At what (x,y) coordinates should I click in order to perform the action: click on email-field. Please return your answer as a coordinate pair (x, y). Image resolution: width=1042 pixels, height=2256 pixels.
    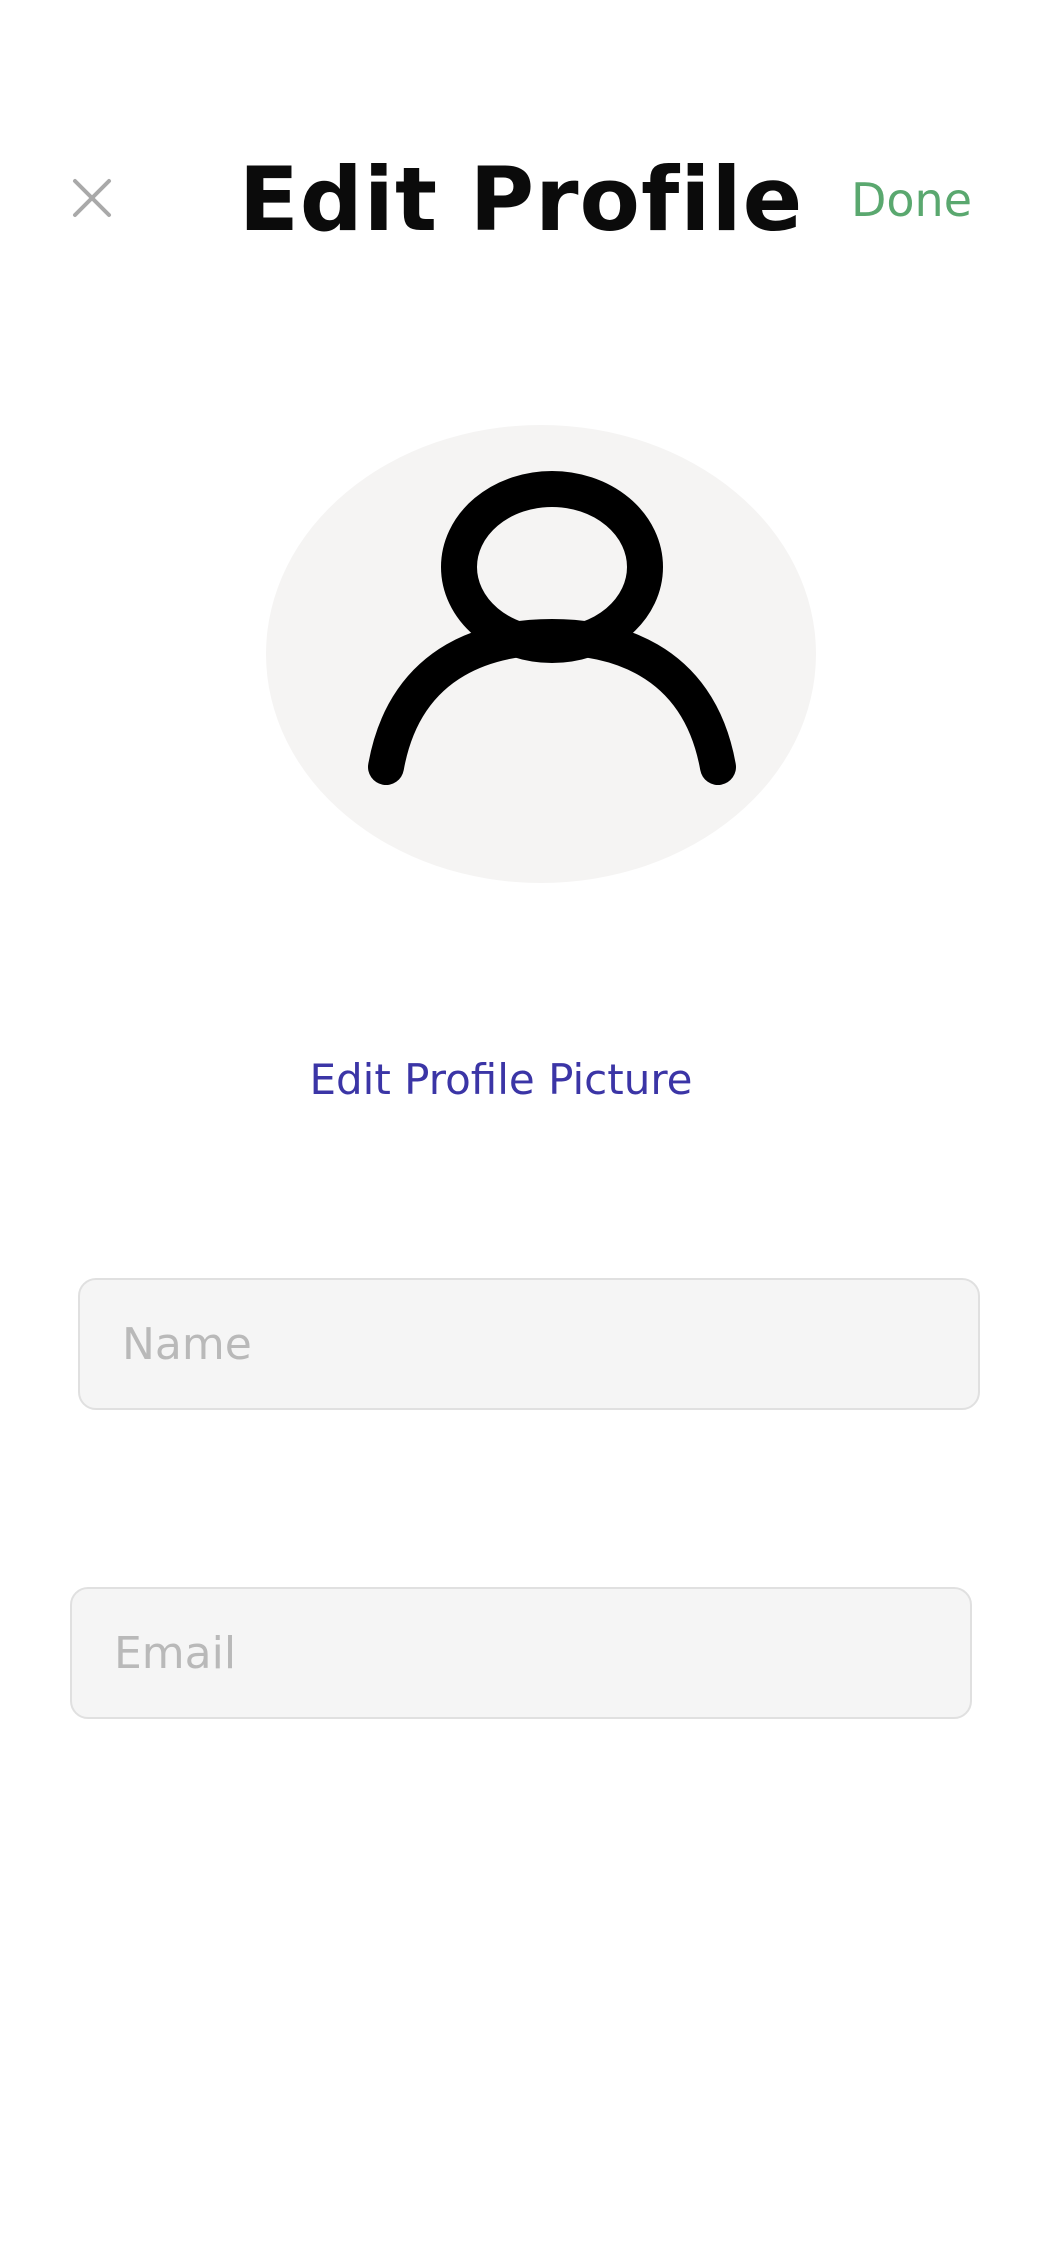
    Looking at the image, I should click on (521, 1653).